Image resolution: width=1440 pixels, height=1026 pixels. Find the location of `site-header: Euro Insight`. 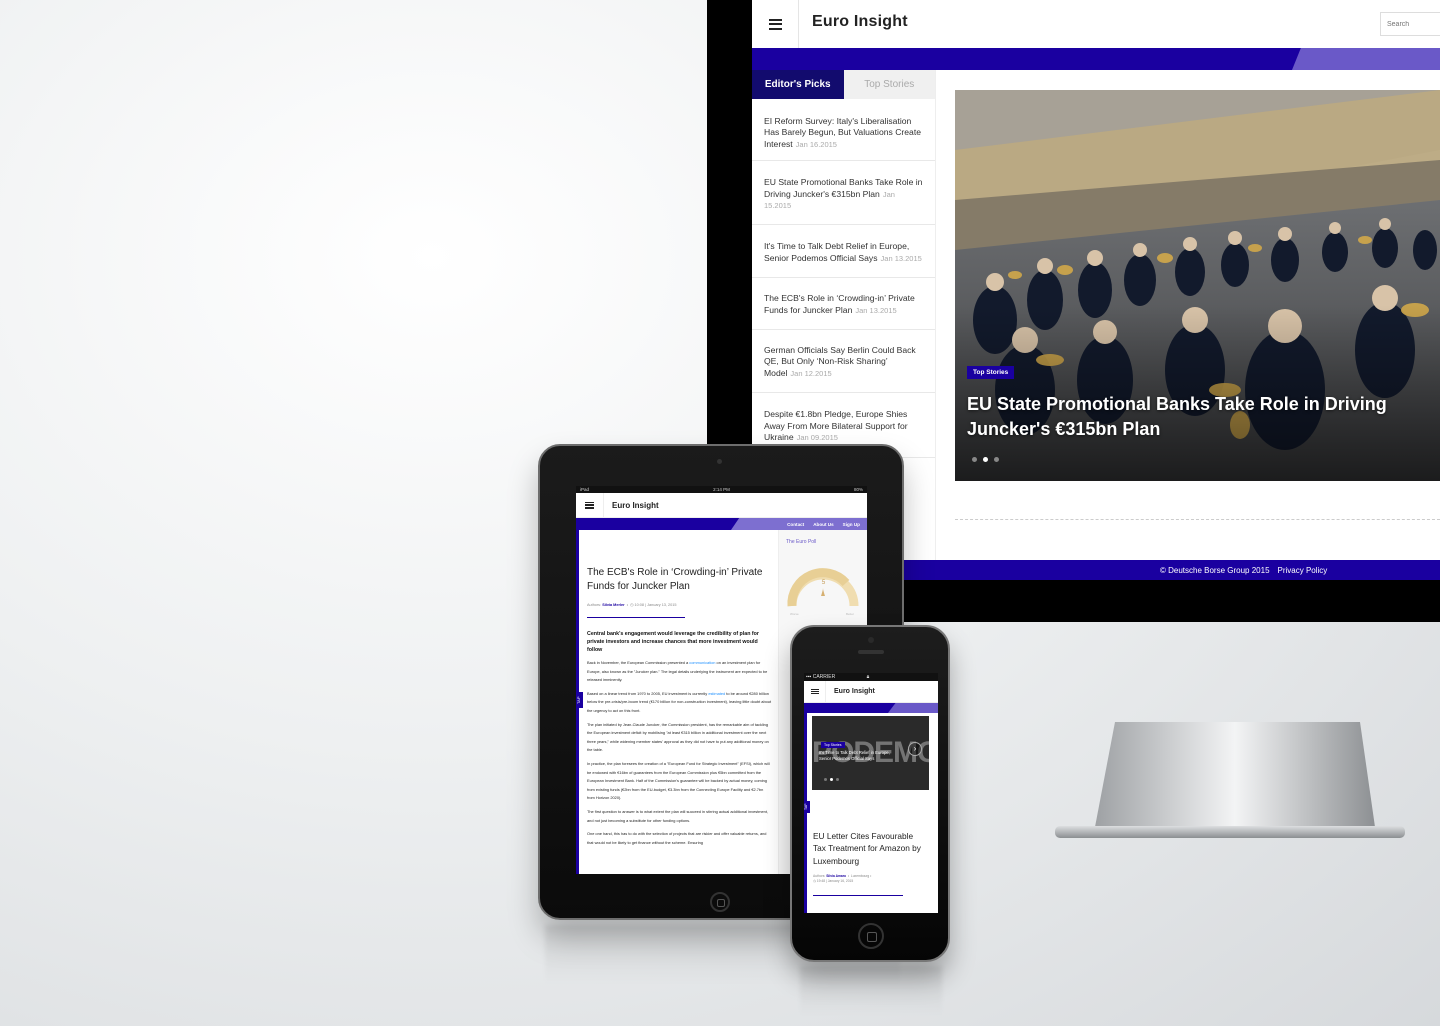

site-header: Euro Insight is located at coordinates (1096, 24).